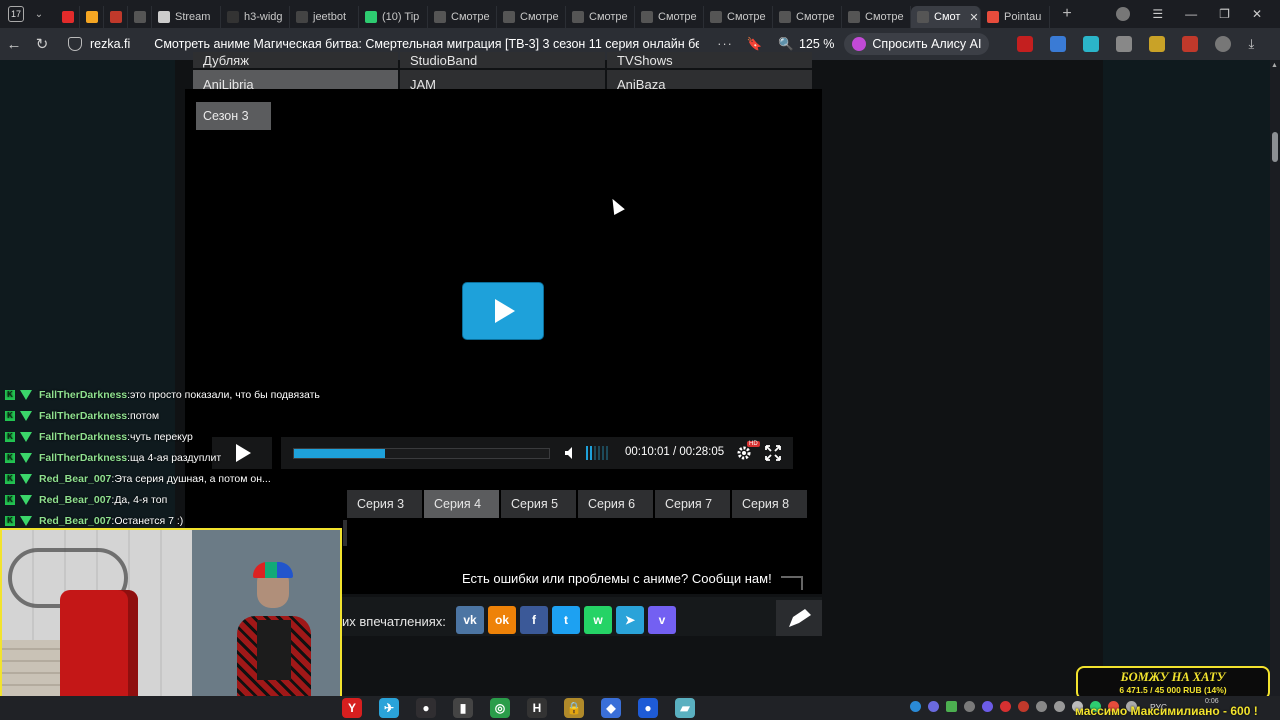  Describe the element at coordinates (537, 708) in the screenshot. I see `hashtag-icon: H` at that location.